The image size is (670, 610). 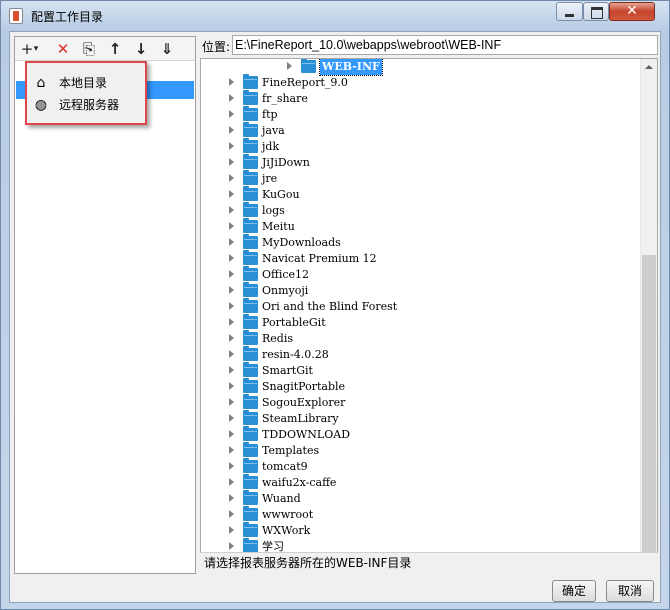 I want to click on tree-scrollbar, so click(x=648, y=315).